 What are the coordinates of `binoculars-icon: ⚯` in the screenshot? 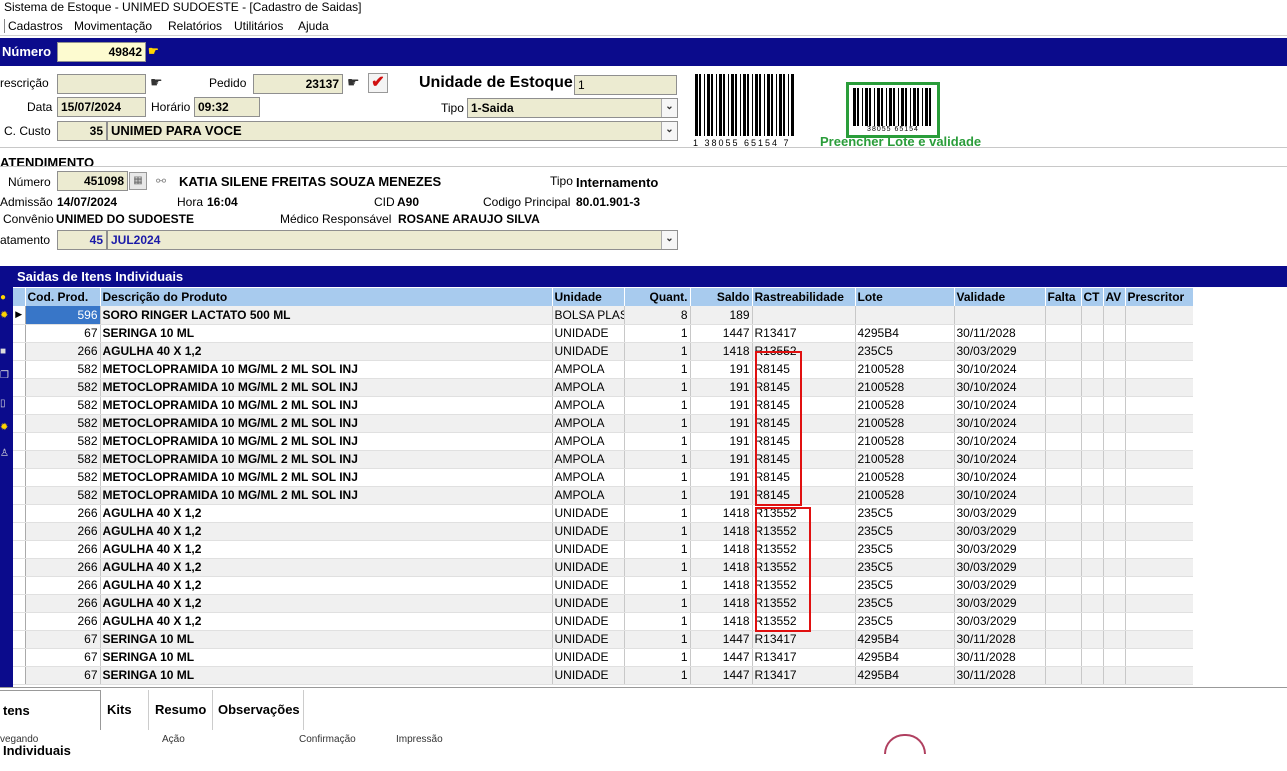 It's located at (161, 181).